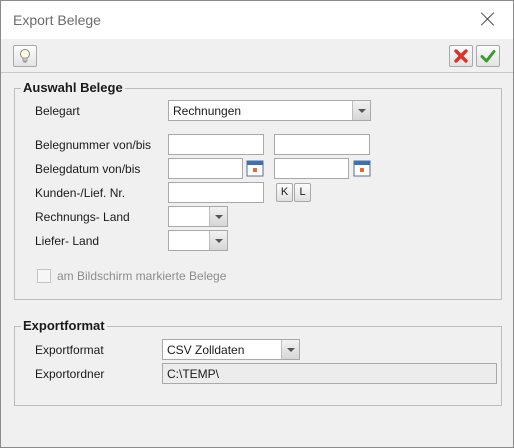 This screenshot has width=514, height=448. What do you see at coordinates (69, 350) in the screenshot?
I see `exportformat-label: Exportformat` at bounding box center [69, 350].